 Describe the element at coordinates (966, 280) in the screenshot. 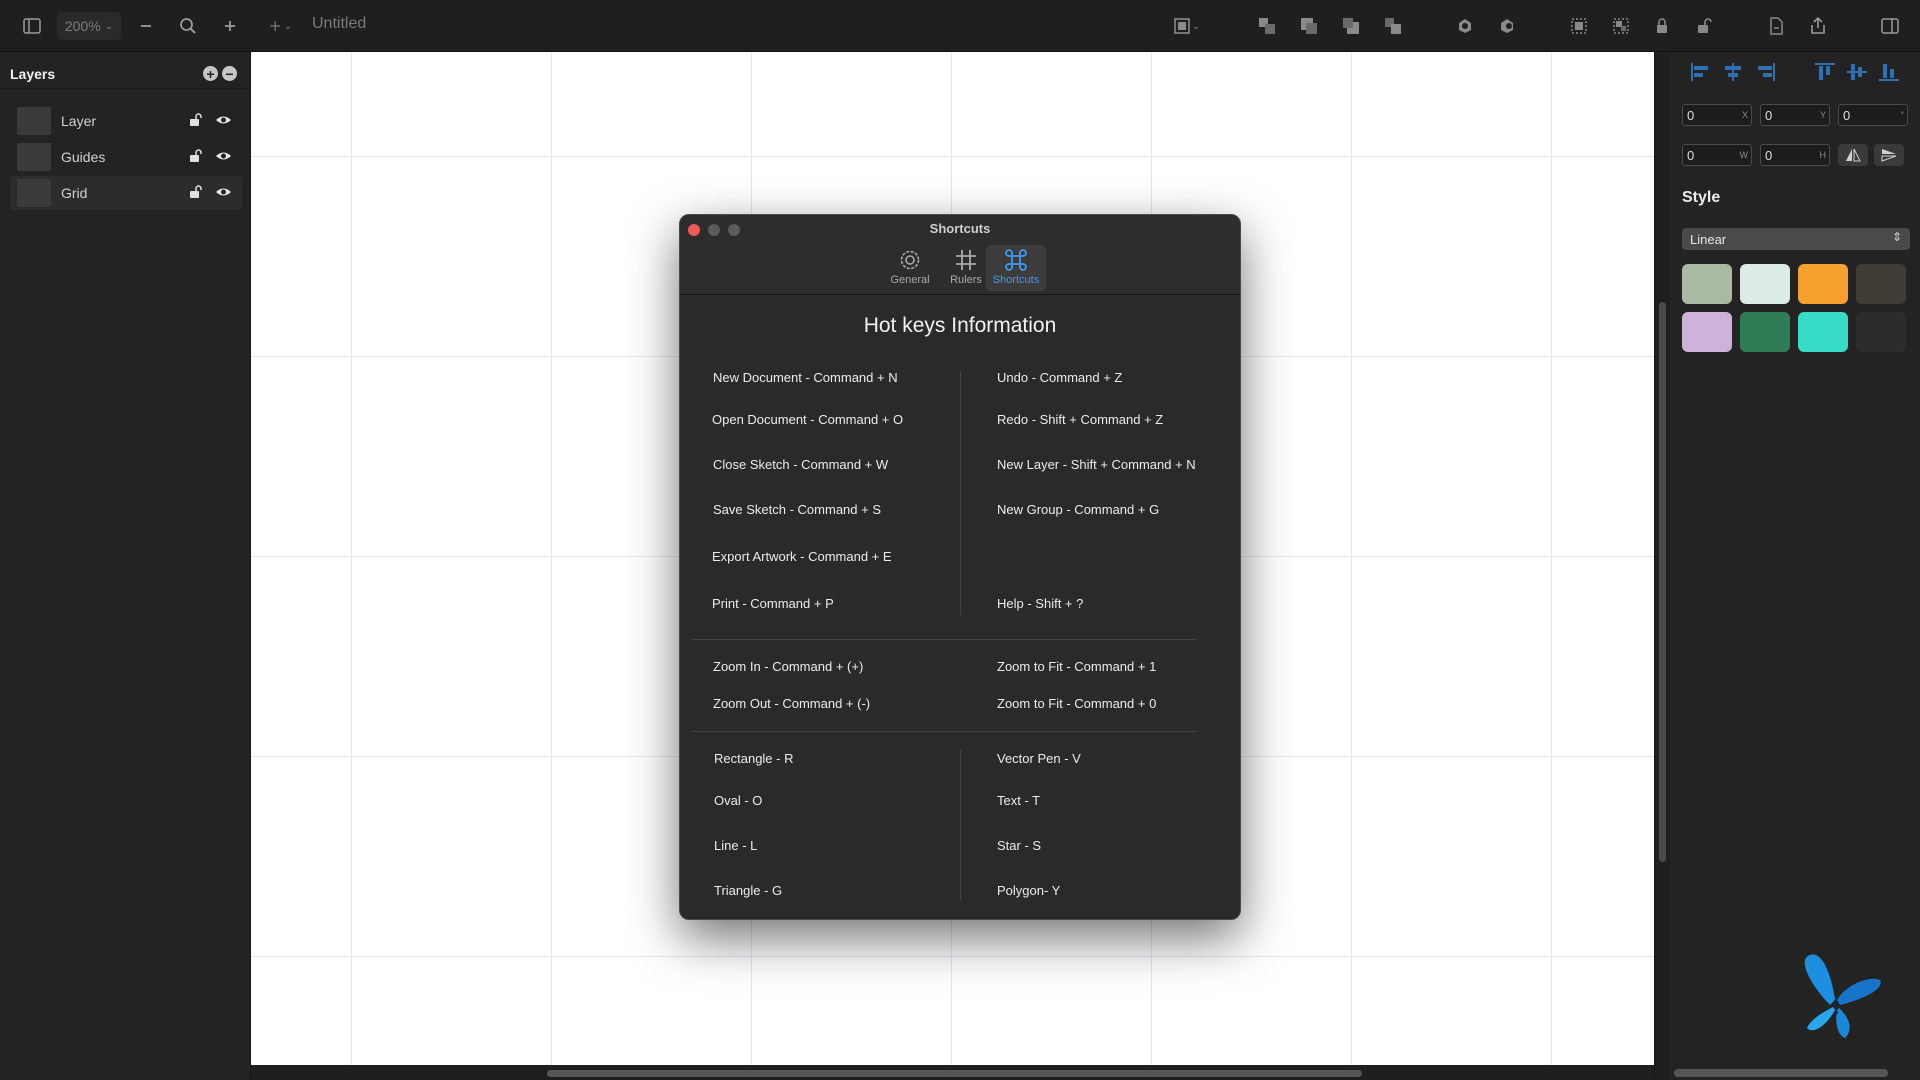

I see `tab-rulers-label: Rulers` at that location.